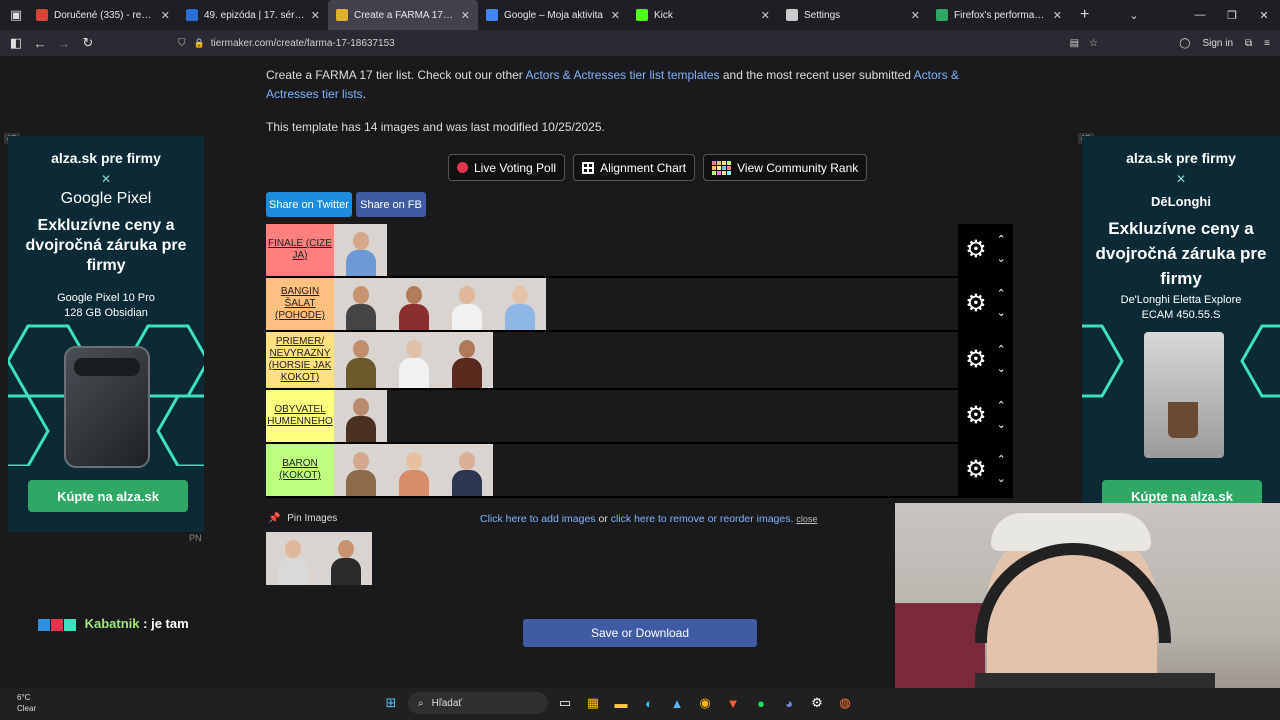 The height and width of the screenshot is (720, 1280). What do you see at coordinates (1084, 15) in the screenshot?
I see `new-tab-button: +` at bounding box center [1084, 15].